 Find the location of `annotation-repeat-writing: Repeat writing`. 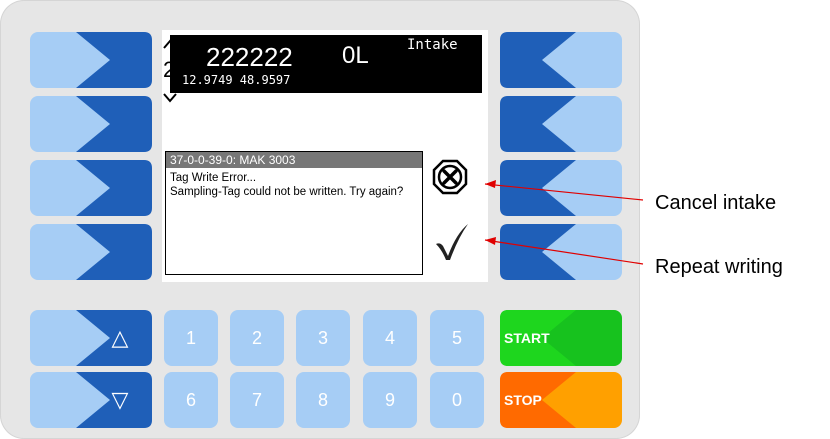

annotation-repeat-writing: Repeat writing is located at coordinates (719, 267).